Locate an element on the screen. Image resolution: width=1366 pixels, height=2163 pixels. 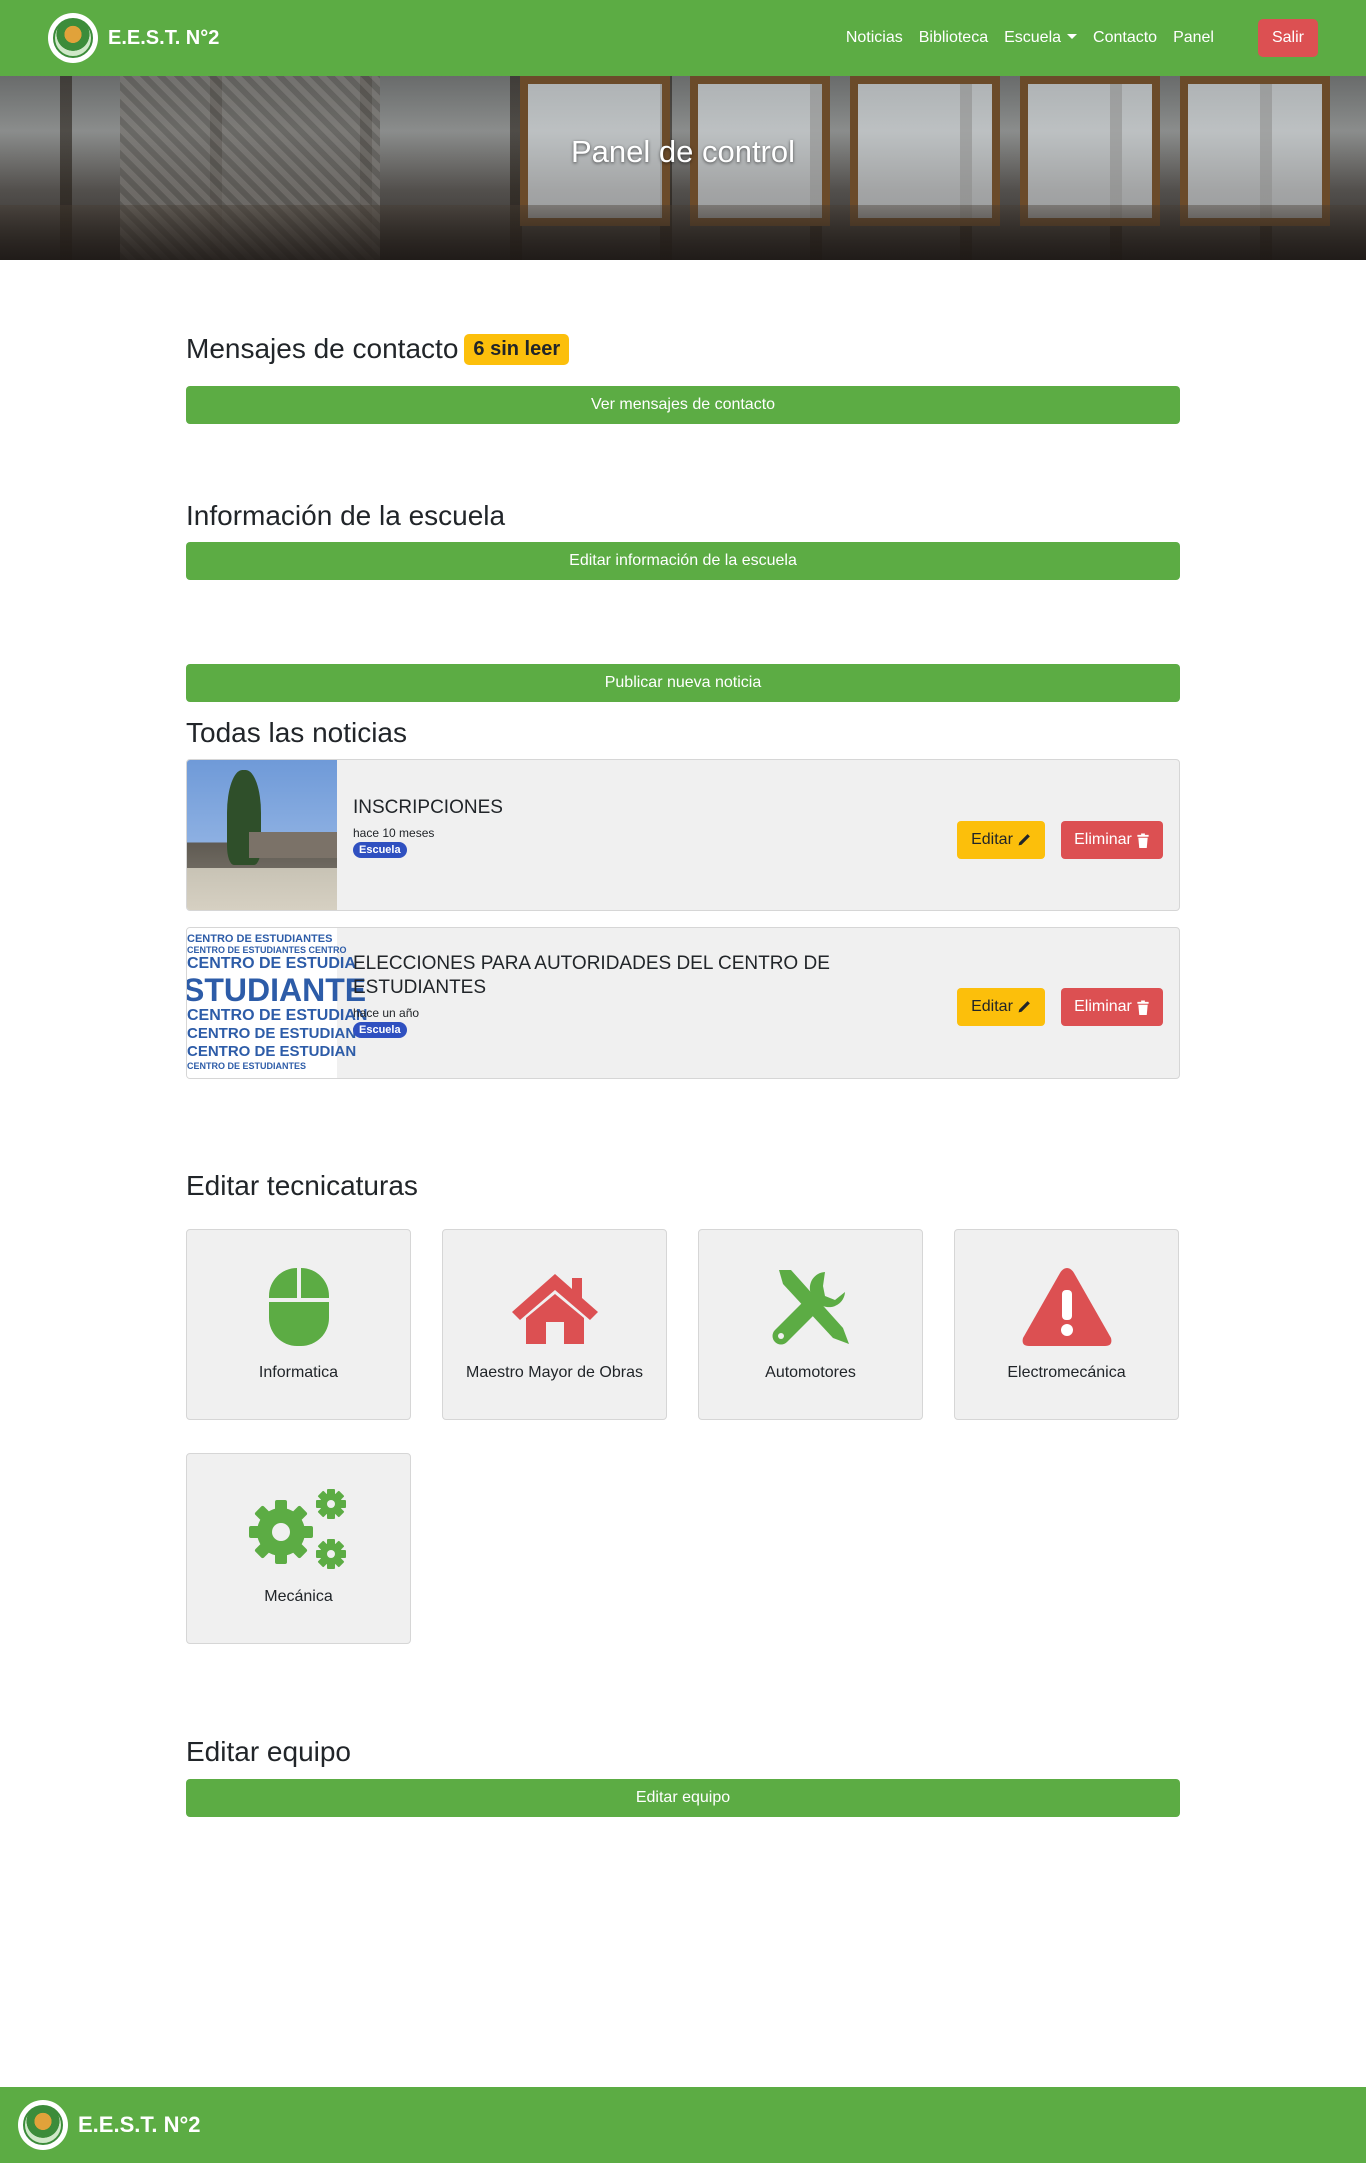
contact-section: Mensajes de contacto 6 sin leer is located at coordinates (683, 349).